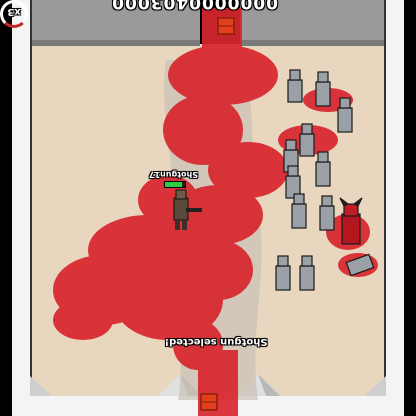  I want to click on player-health-bar, so click(175, 184).